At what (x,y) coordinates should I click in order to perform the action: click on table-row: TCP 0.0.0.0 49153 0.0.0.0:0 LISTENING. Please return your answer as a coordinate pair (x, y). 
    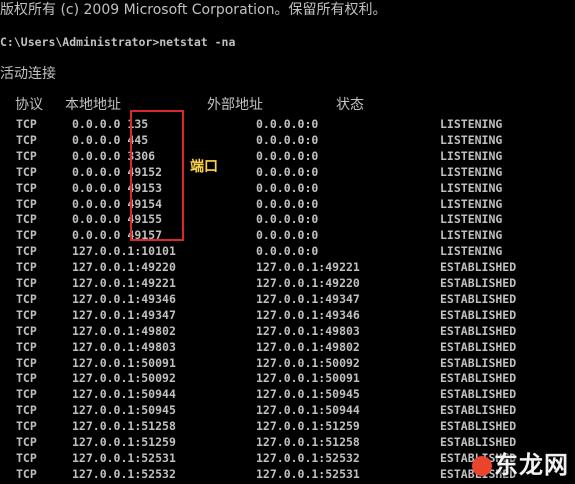
    Looking at the image, I should click on (287, 188).